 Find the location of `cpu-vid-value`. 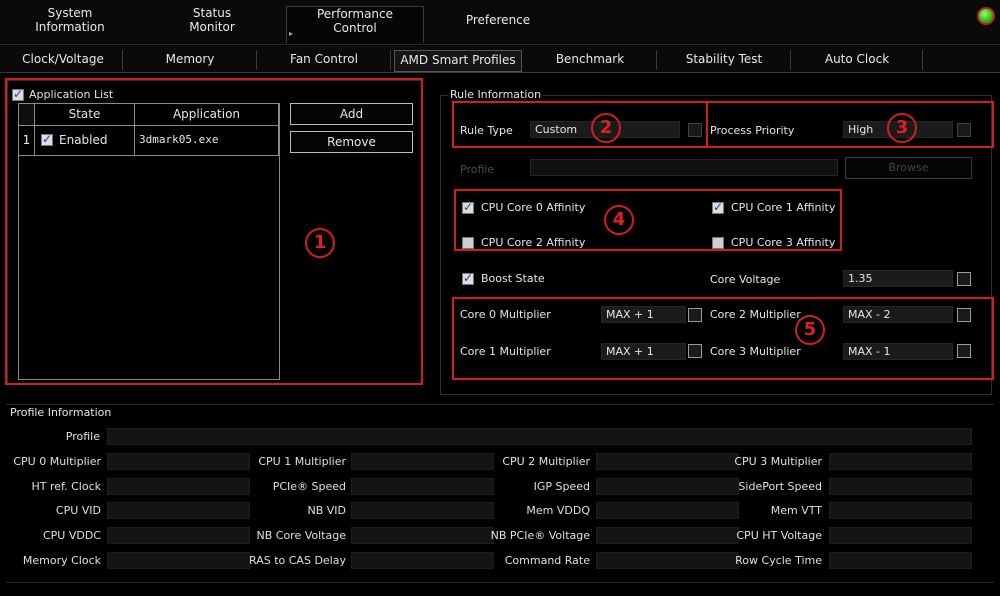

cpu-vid-value is located at coordinates (178, 510).